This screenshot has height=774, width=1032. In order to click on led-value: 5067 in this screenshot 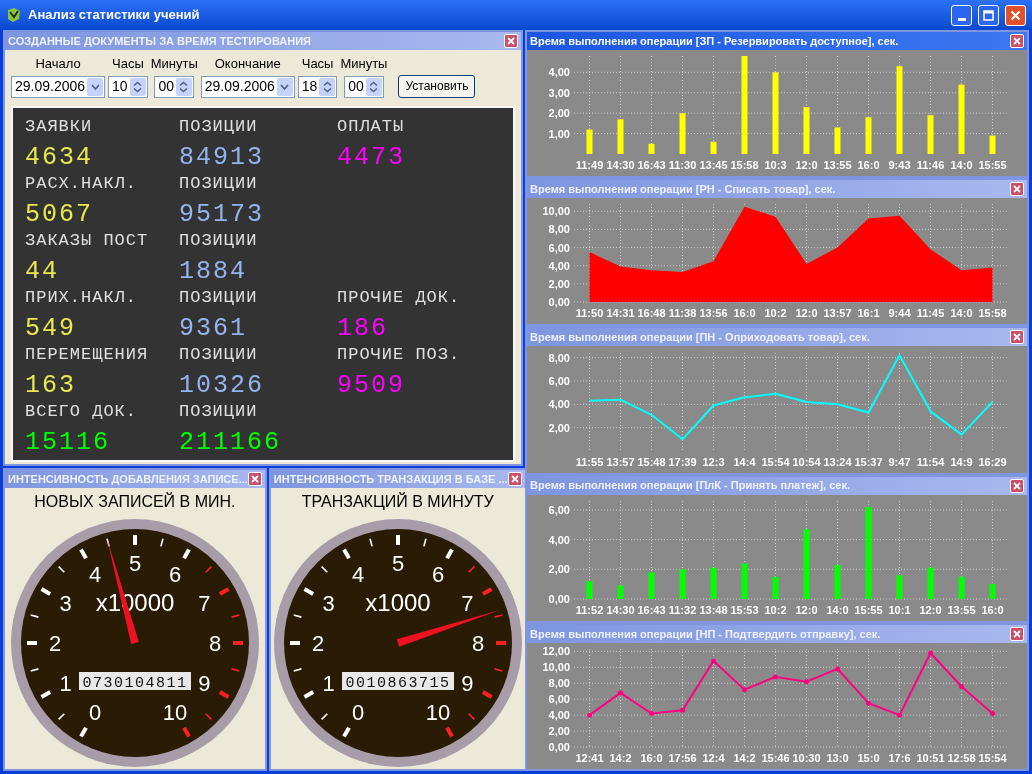, I will do `click(59, 215)`.